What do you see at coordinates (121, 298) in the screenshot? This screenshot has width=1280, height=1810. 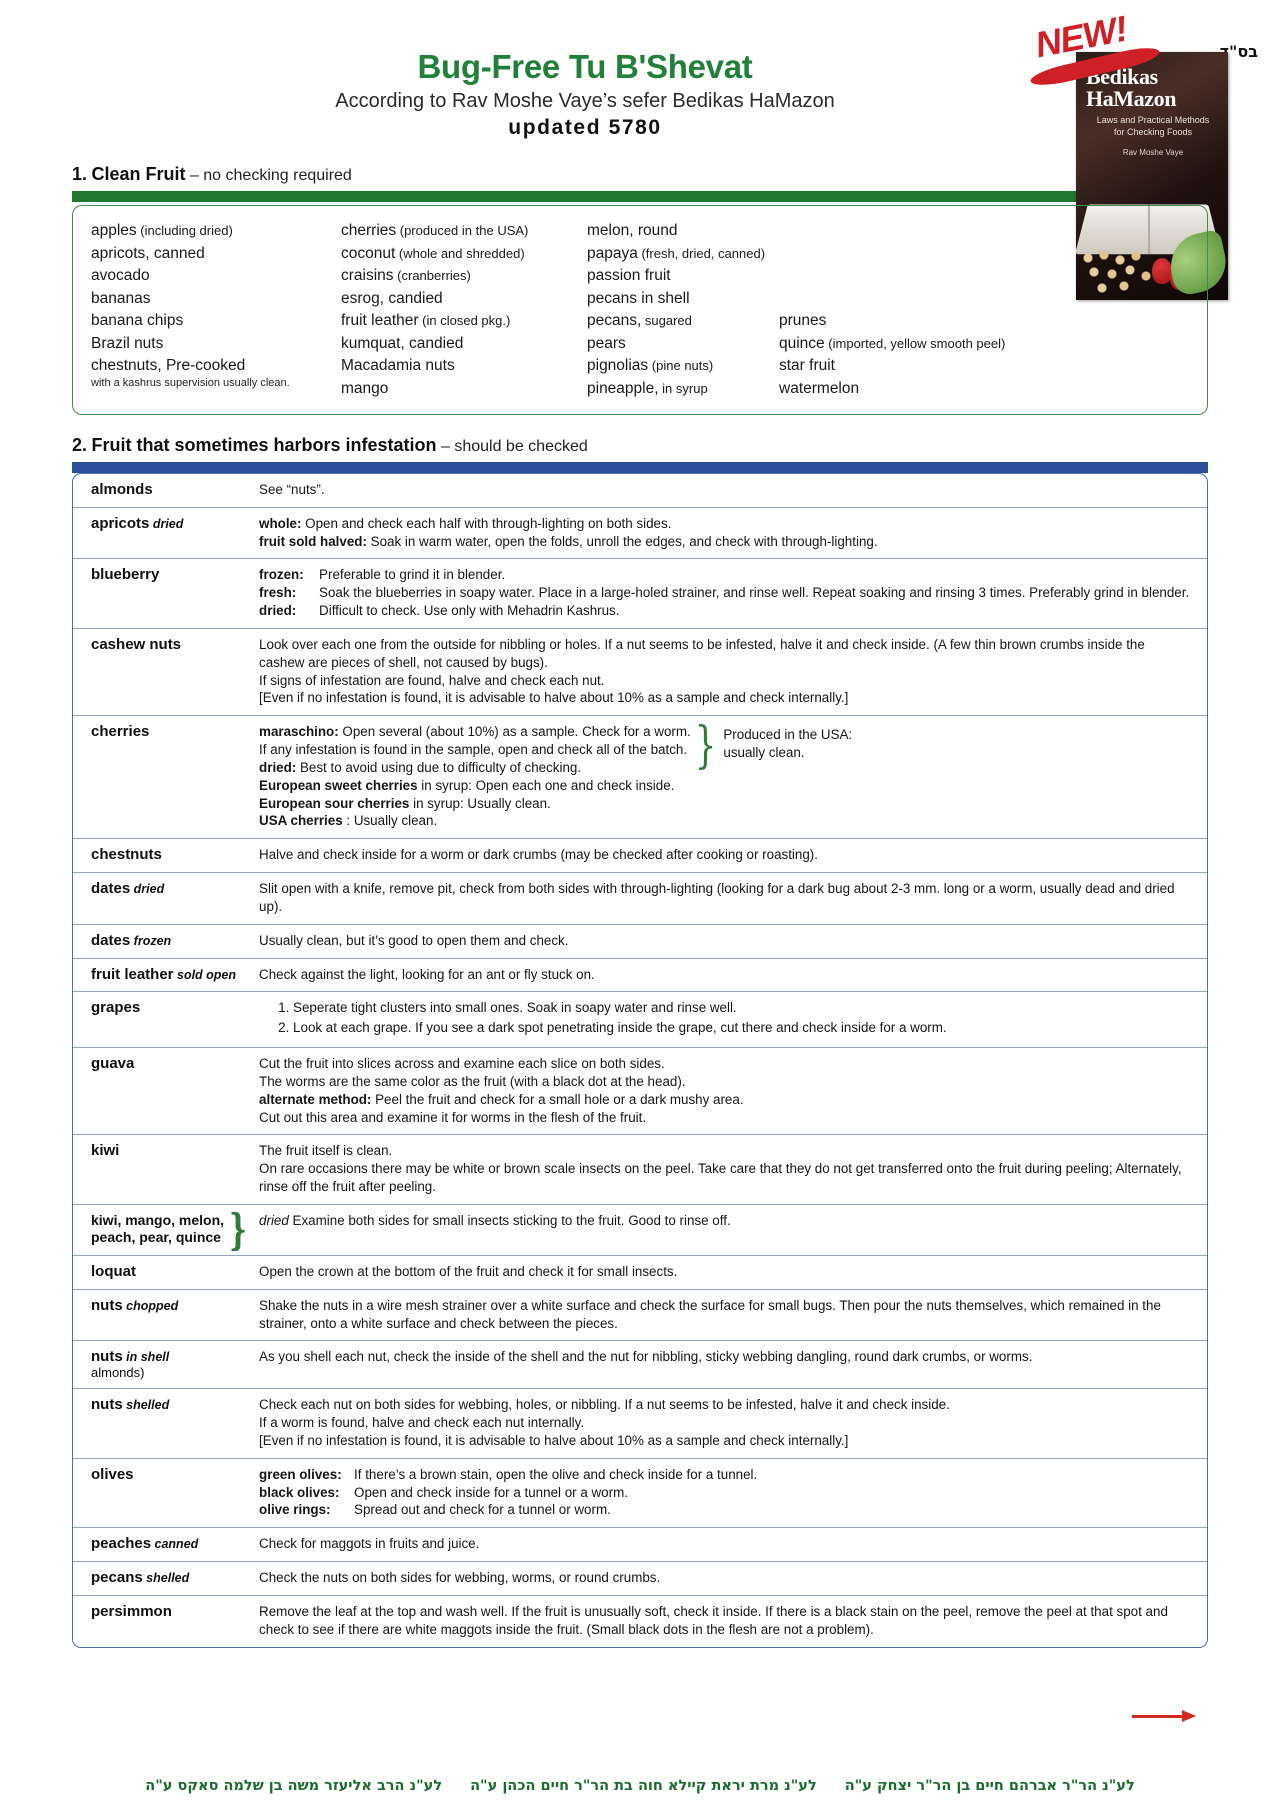 I see `clean-fruit-item-name: bananas` at bounding box center [121, 298].